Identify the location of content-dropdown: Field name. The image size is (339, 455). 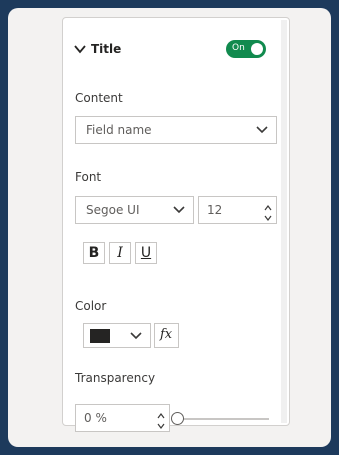
(176, 130).